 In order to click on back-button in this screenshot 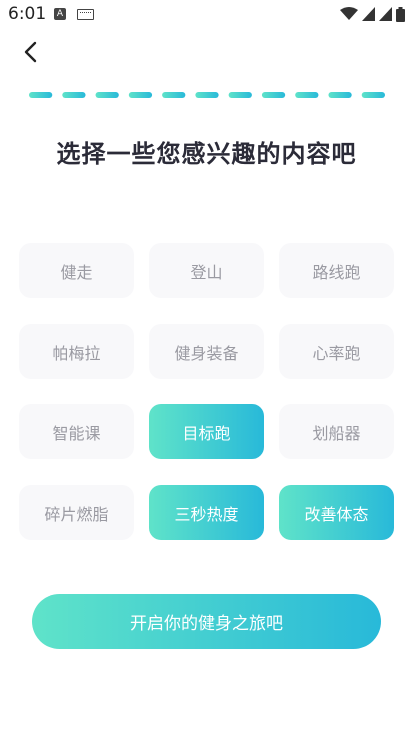, I will do `click(32, 52)`.